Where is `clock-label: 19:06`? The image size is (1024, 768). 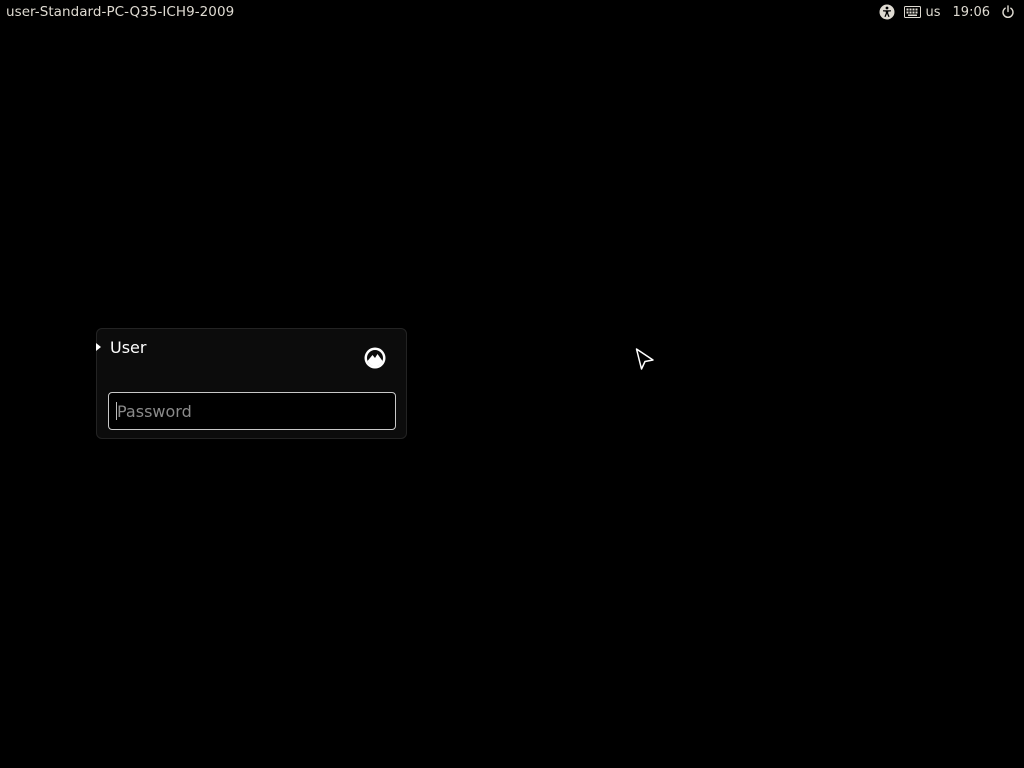 clock-label: 19:06 is located at coordinates (971, 12).